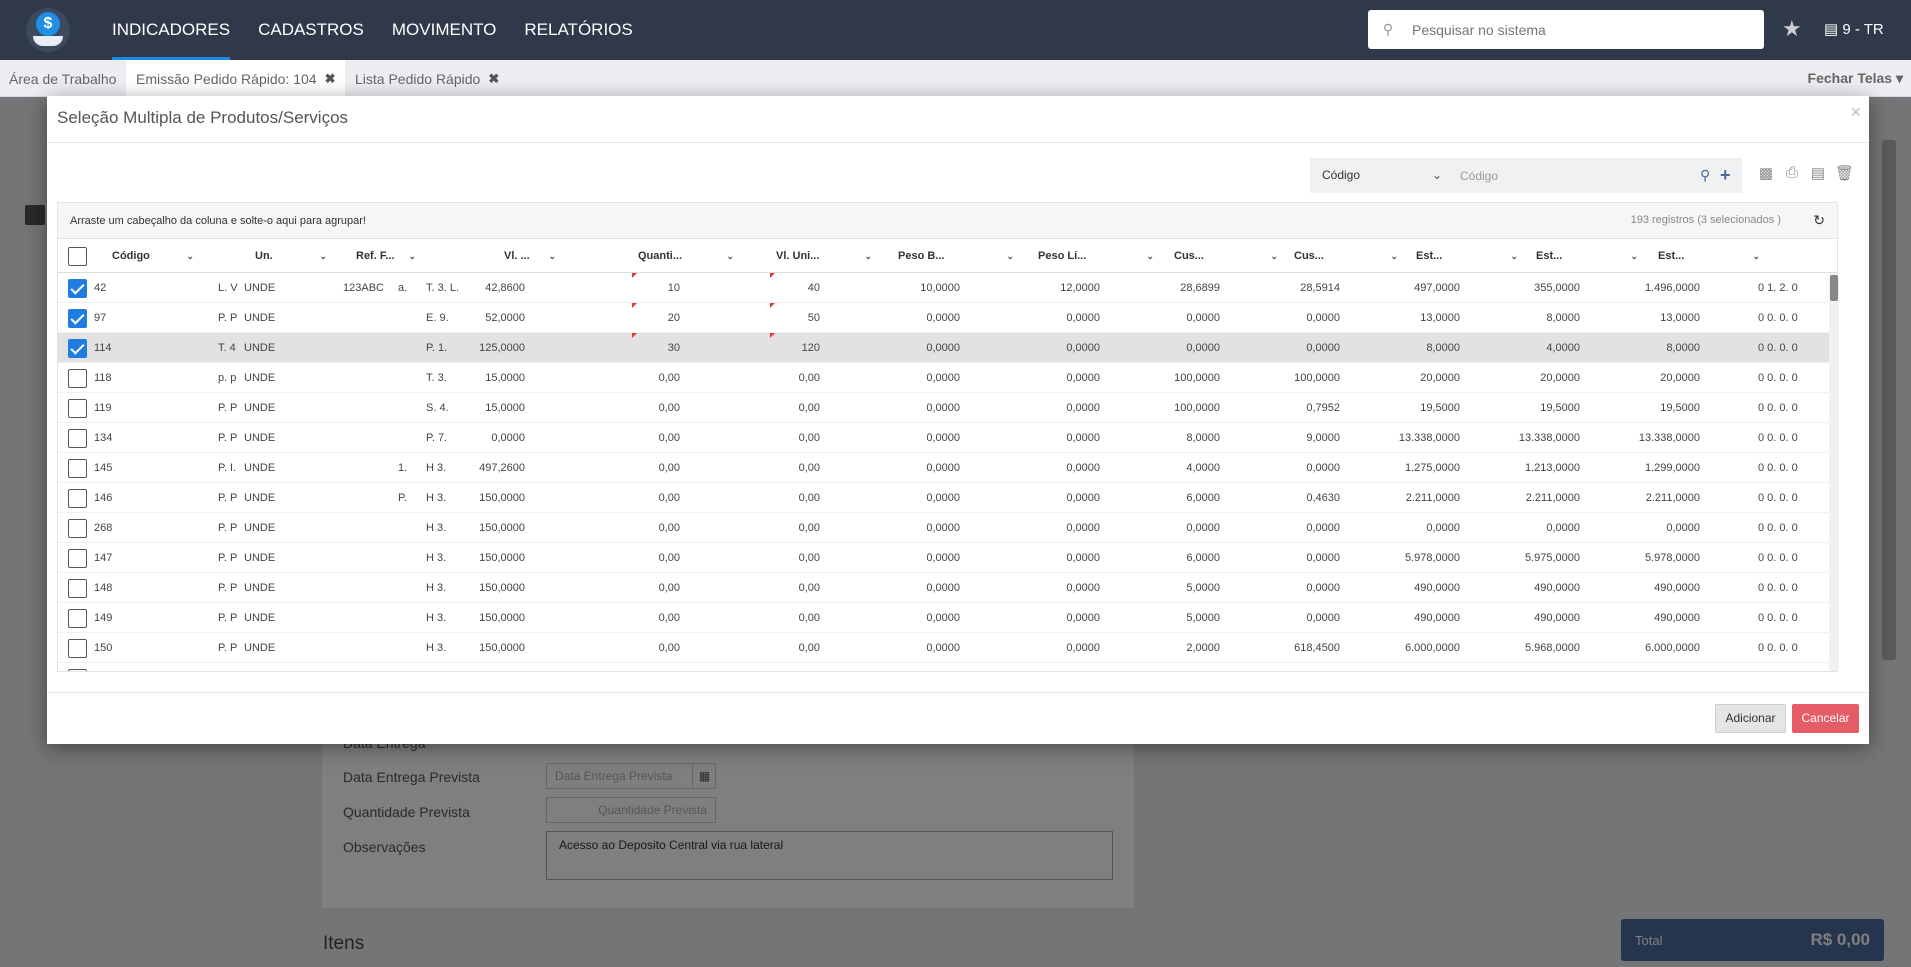 The image size is (1911, 967). Describe the element at coordinates (1710, 175) in the screenshot. I see `search-icon: ⚲` at that location.